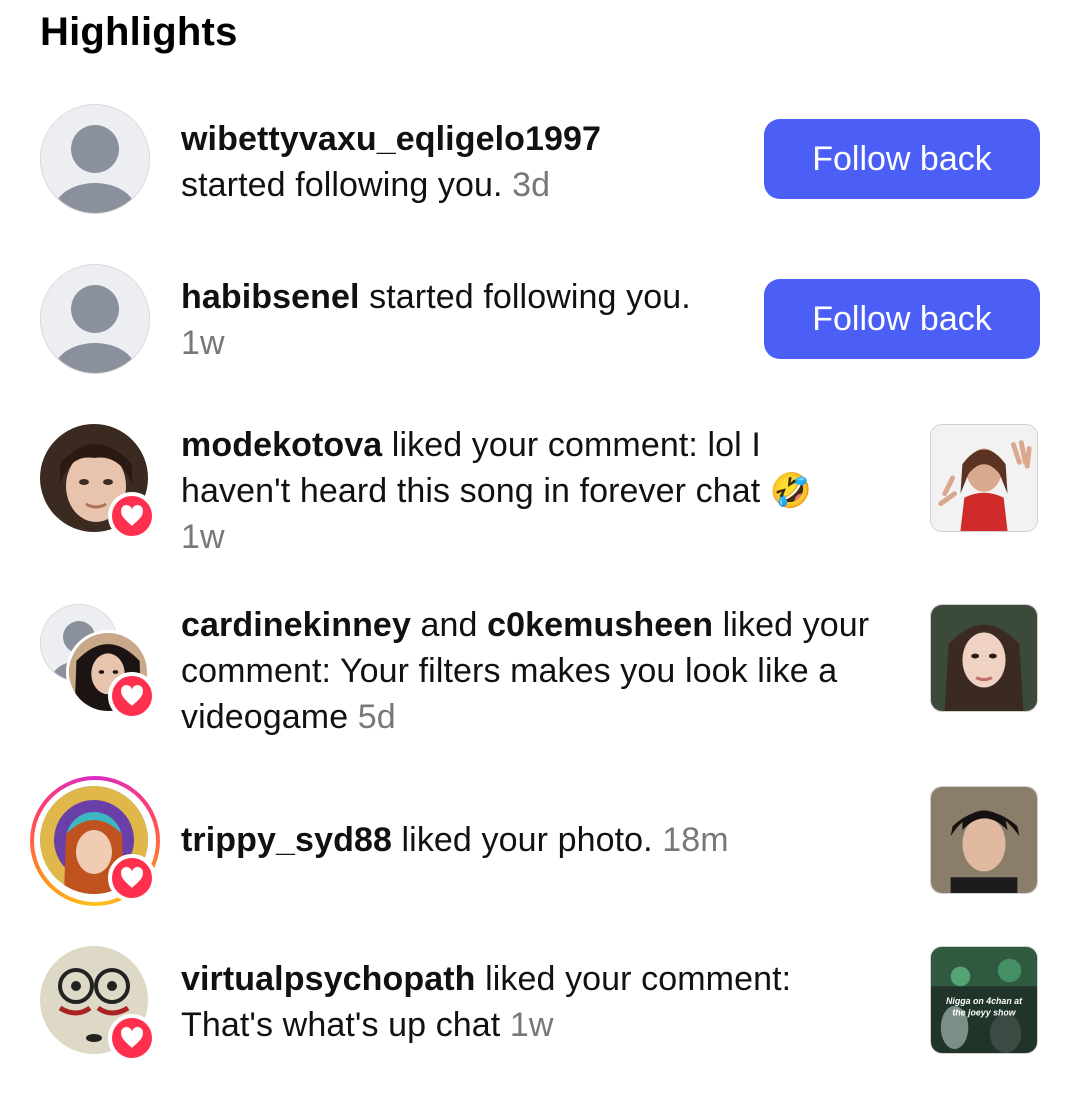 The width and height of the screenshot is (1080, 1114). What do you see at coordinates (296, 625) in the screenshot?
I see `username: cardinekinney` at bounding box center [296, 625].